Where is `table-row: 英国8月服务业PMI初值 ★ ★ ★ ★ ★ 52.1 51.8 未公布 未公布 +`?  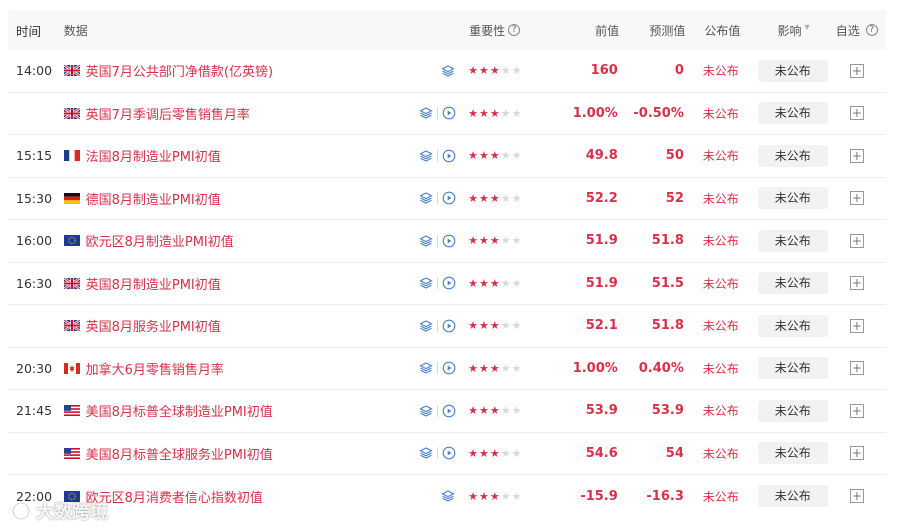 table-row: 英国8月服务业PMI初值 ★ ★ ★ ★ ★ 52.1 51.8 未公布 未公布 + is located at coordinates (447, 326).